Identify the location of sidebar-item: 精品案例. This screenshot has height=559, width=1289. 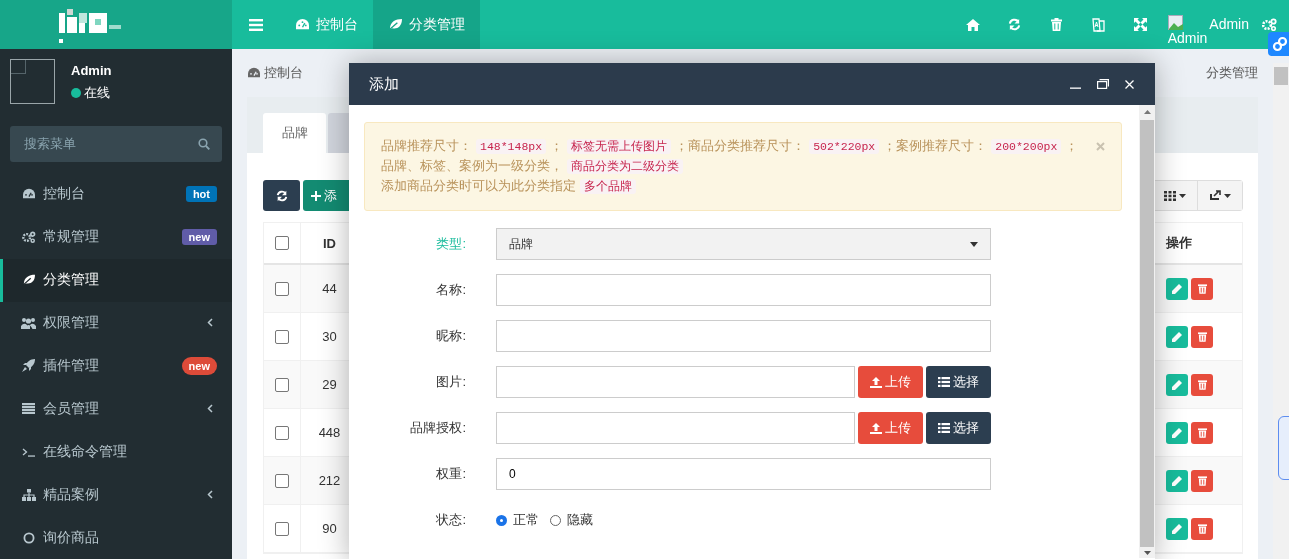
(116, 495).